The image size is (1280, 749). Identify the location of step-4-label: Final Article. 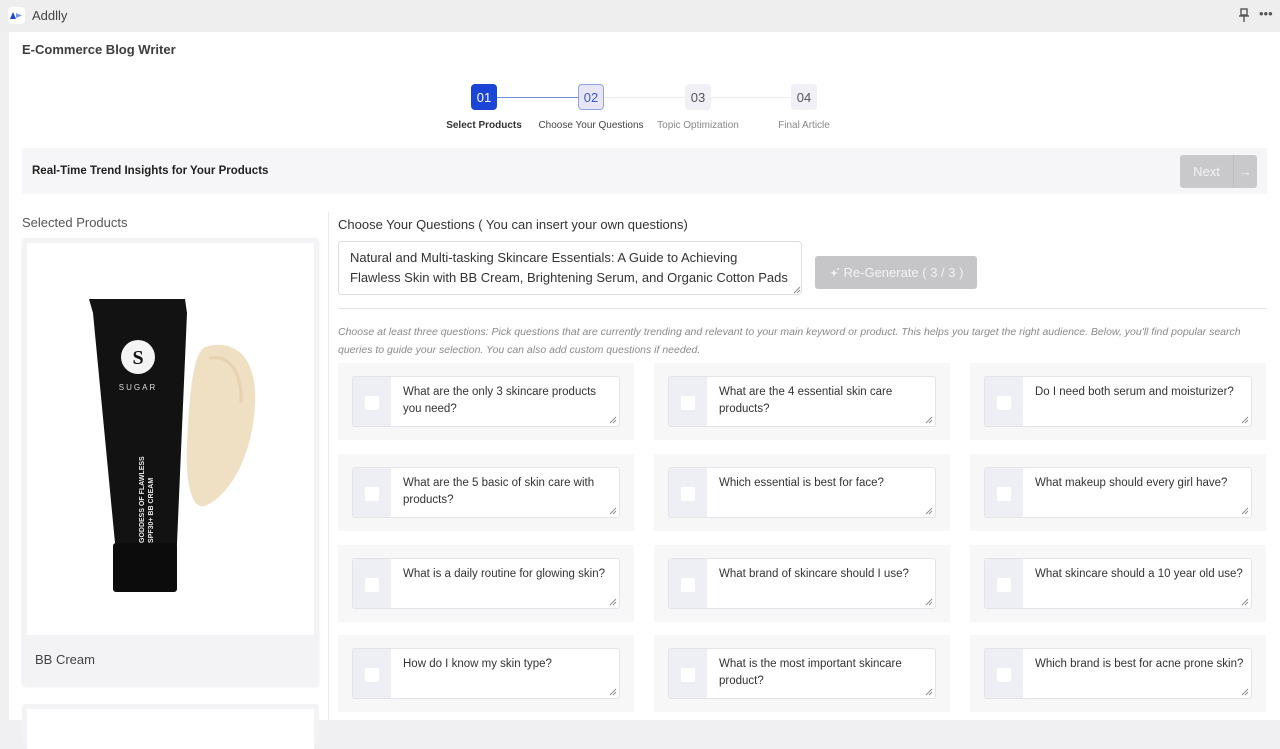
(804, 125).